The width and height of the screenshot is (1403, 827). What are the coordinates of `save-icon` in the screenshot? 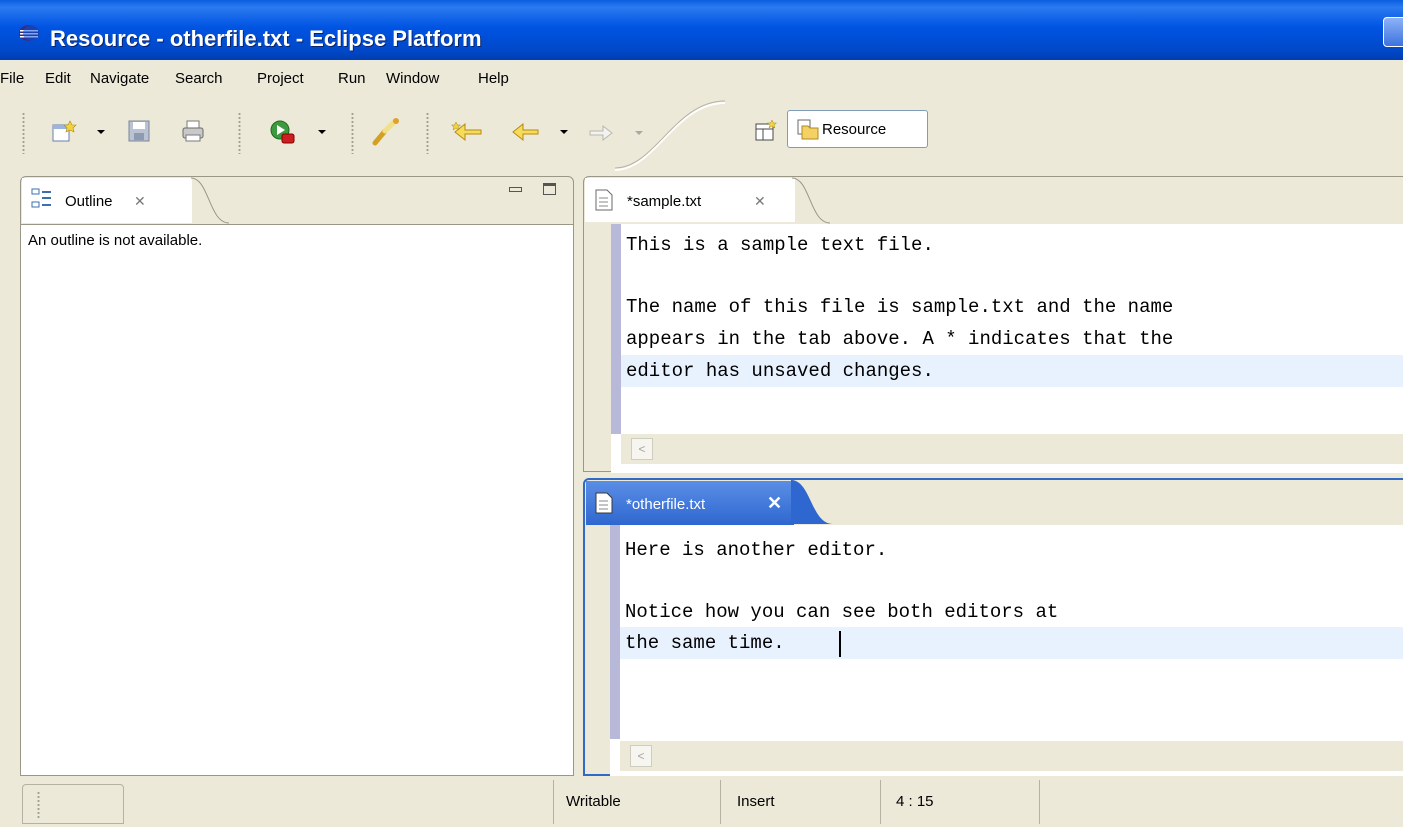 It's located at (139, 131).